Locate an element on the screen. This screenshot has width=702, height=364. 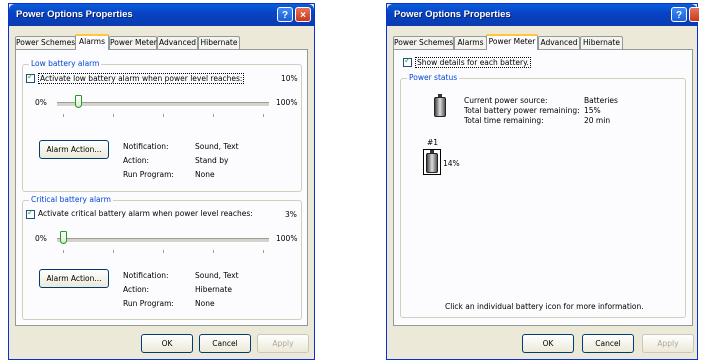
low-battery-max-label: 100% is located at coordinates (287, 102).